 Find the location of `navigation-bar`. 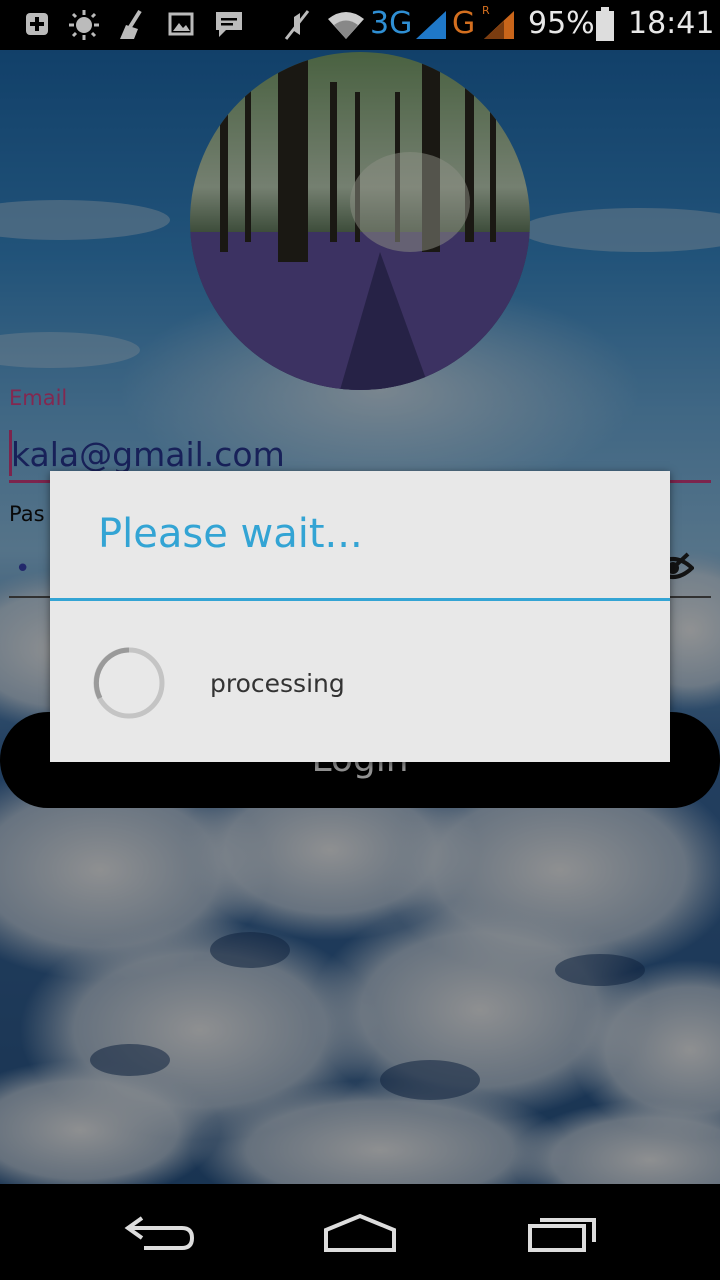

navigation-bar is located at coordinates (360, 1232).